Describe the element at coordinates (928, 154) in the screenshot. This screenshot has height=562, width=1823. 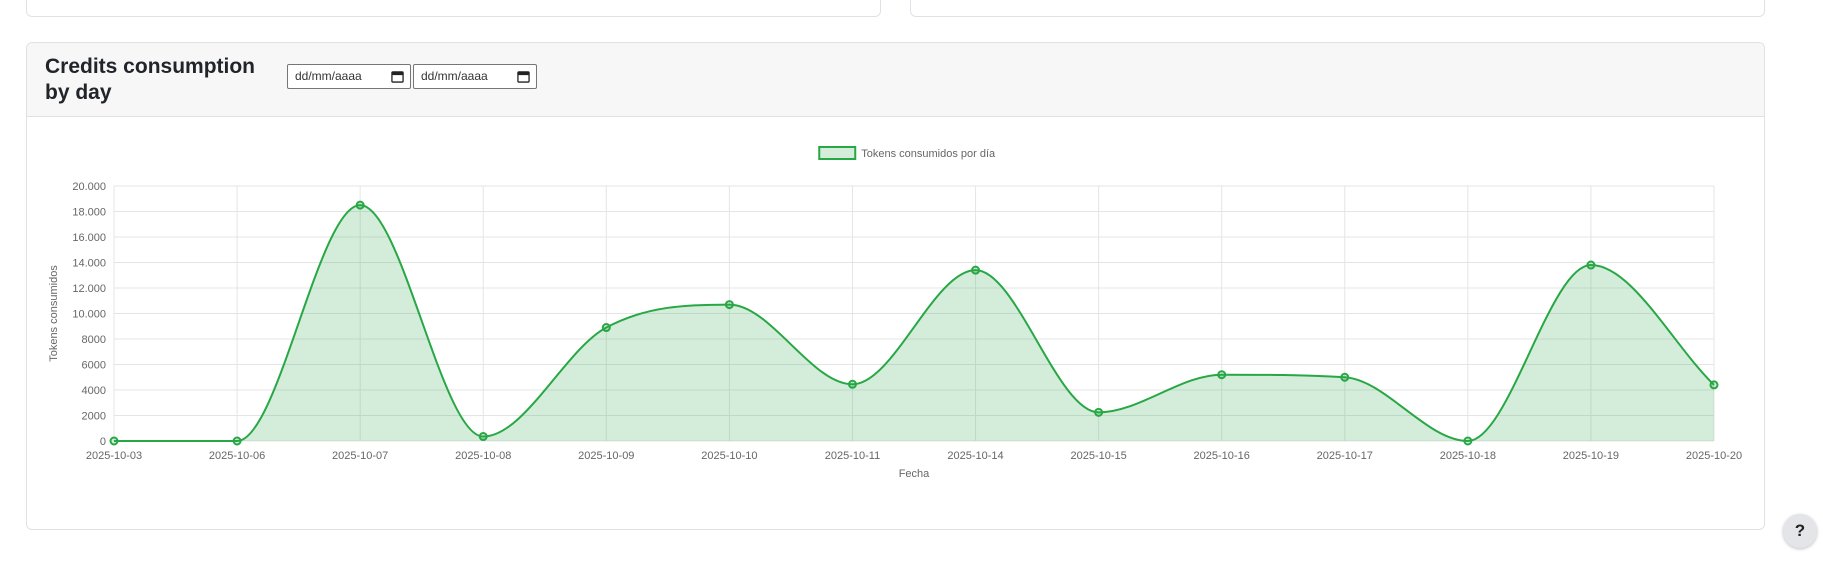
I see `legend-label: Tokens consumidos por día` at that location.